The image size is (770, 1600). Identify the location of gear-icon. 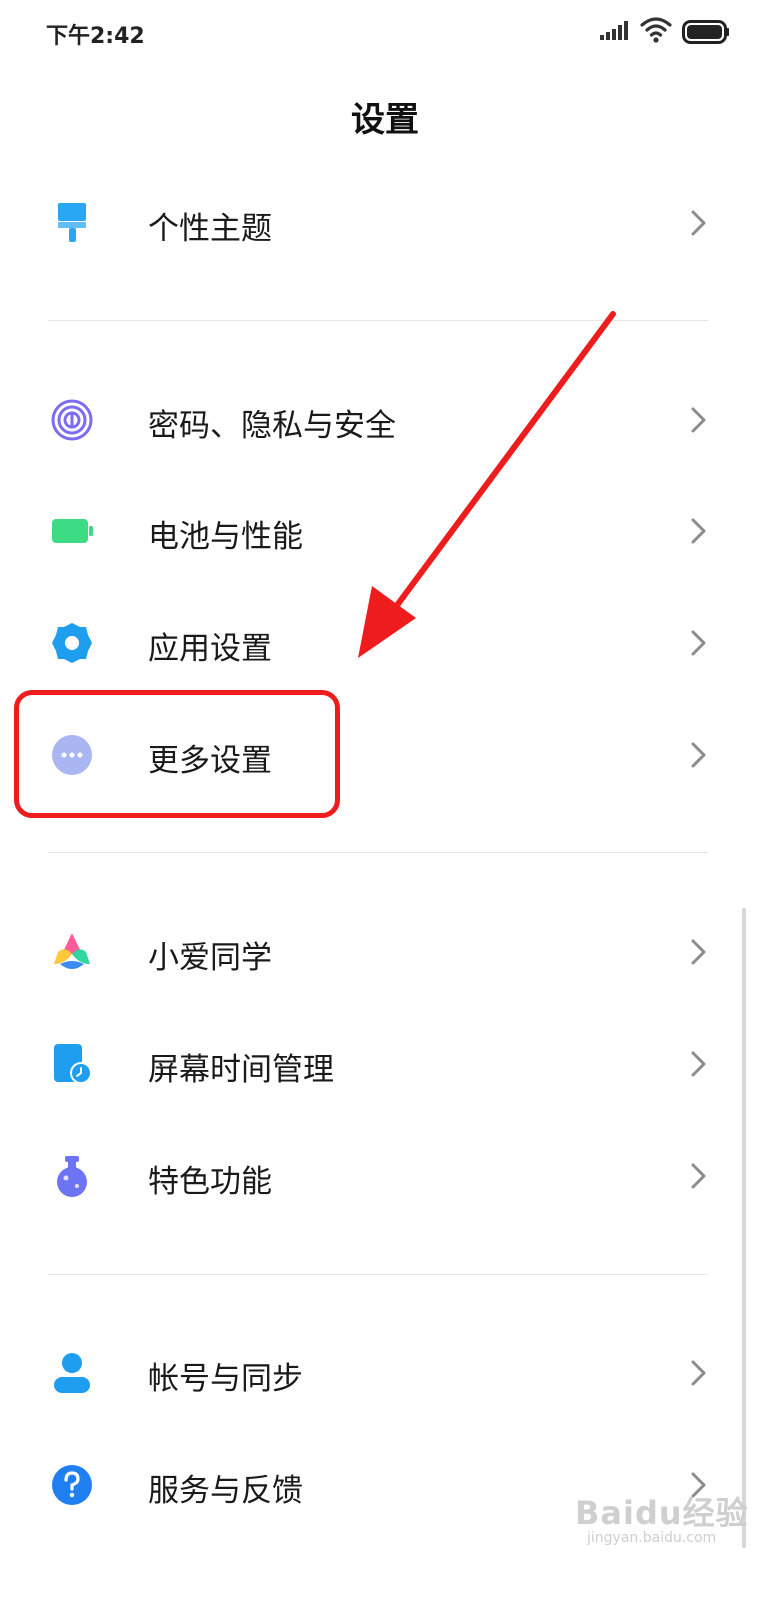
(72, 643).